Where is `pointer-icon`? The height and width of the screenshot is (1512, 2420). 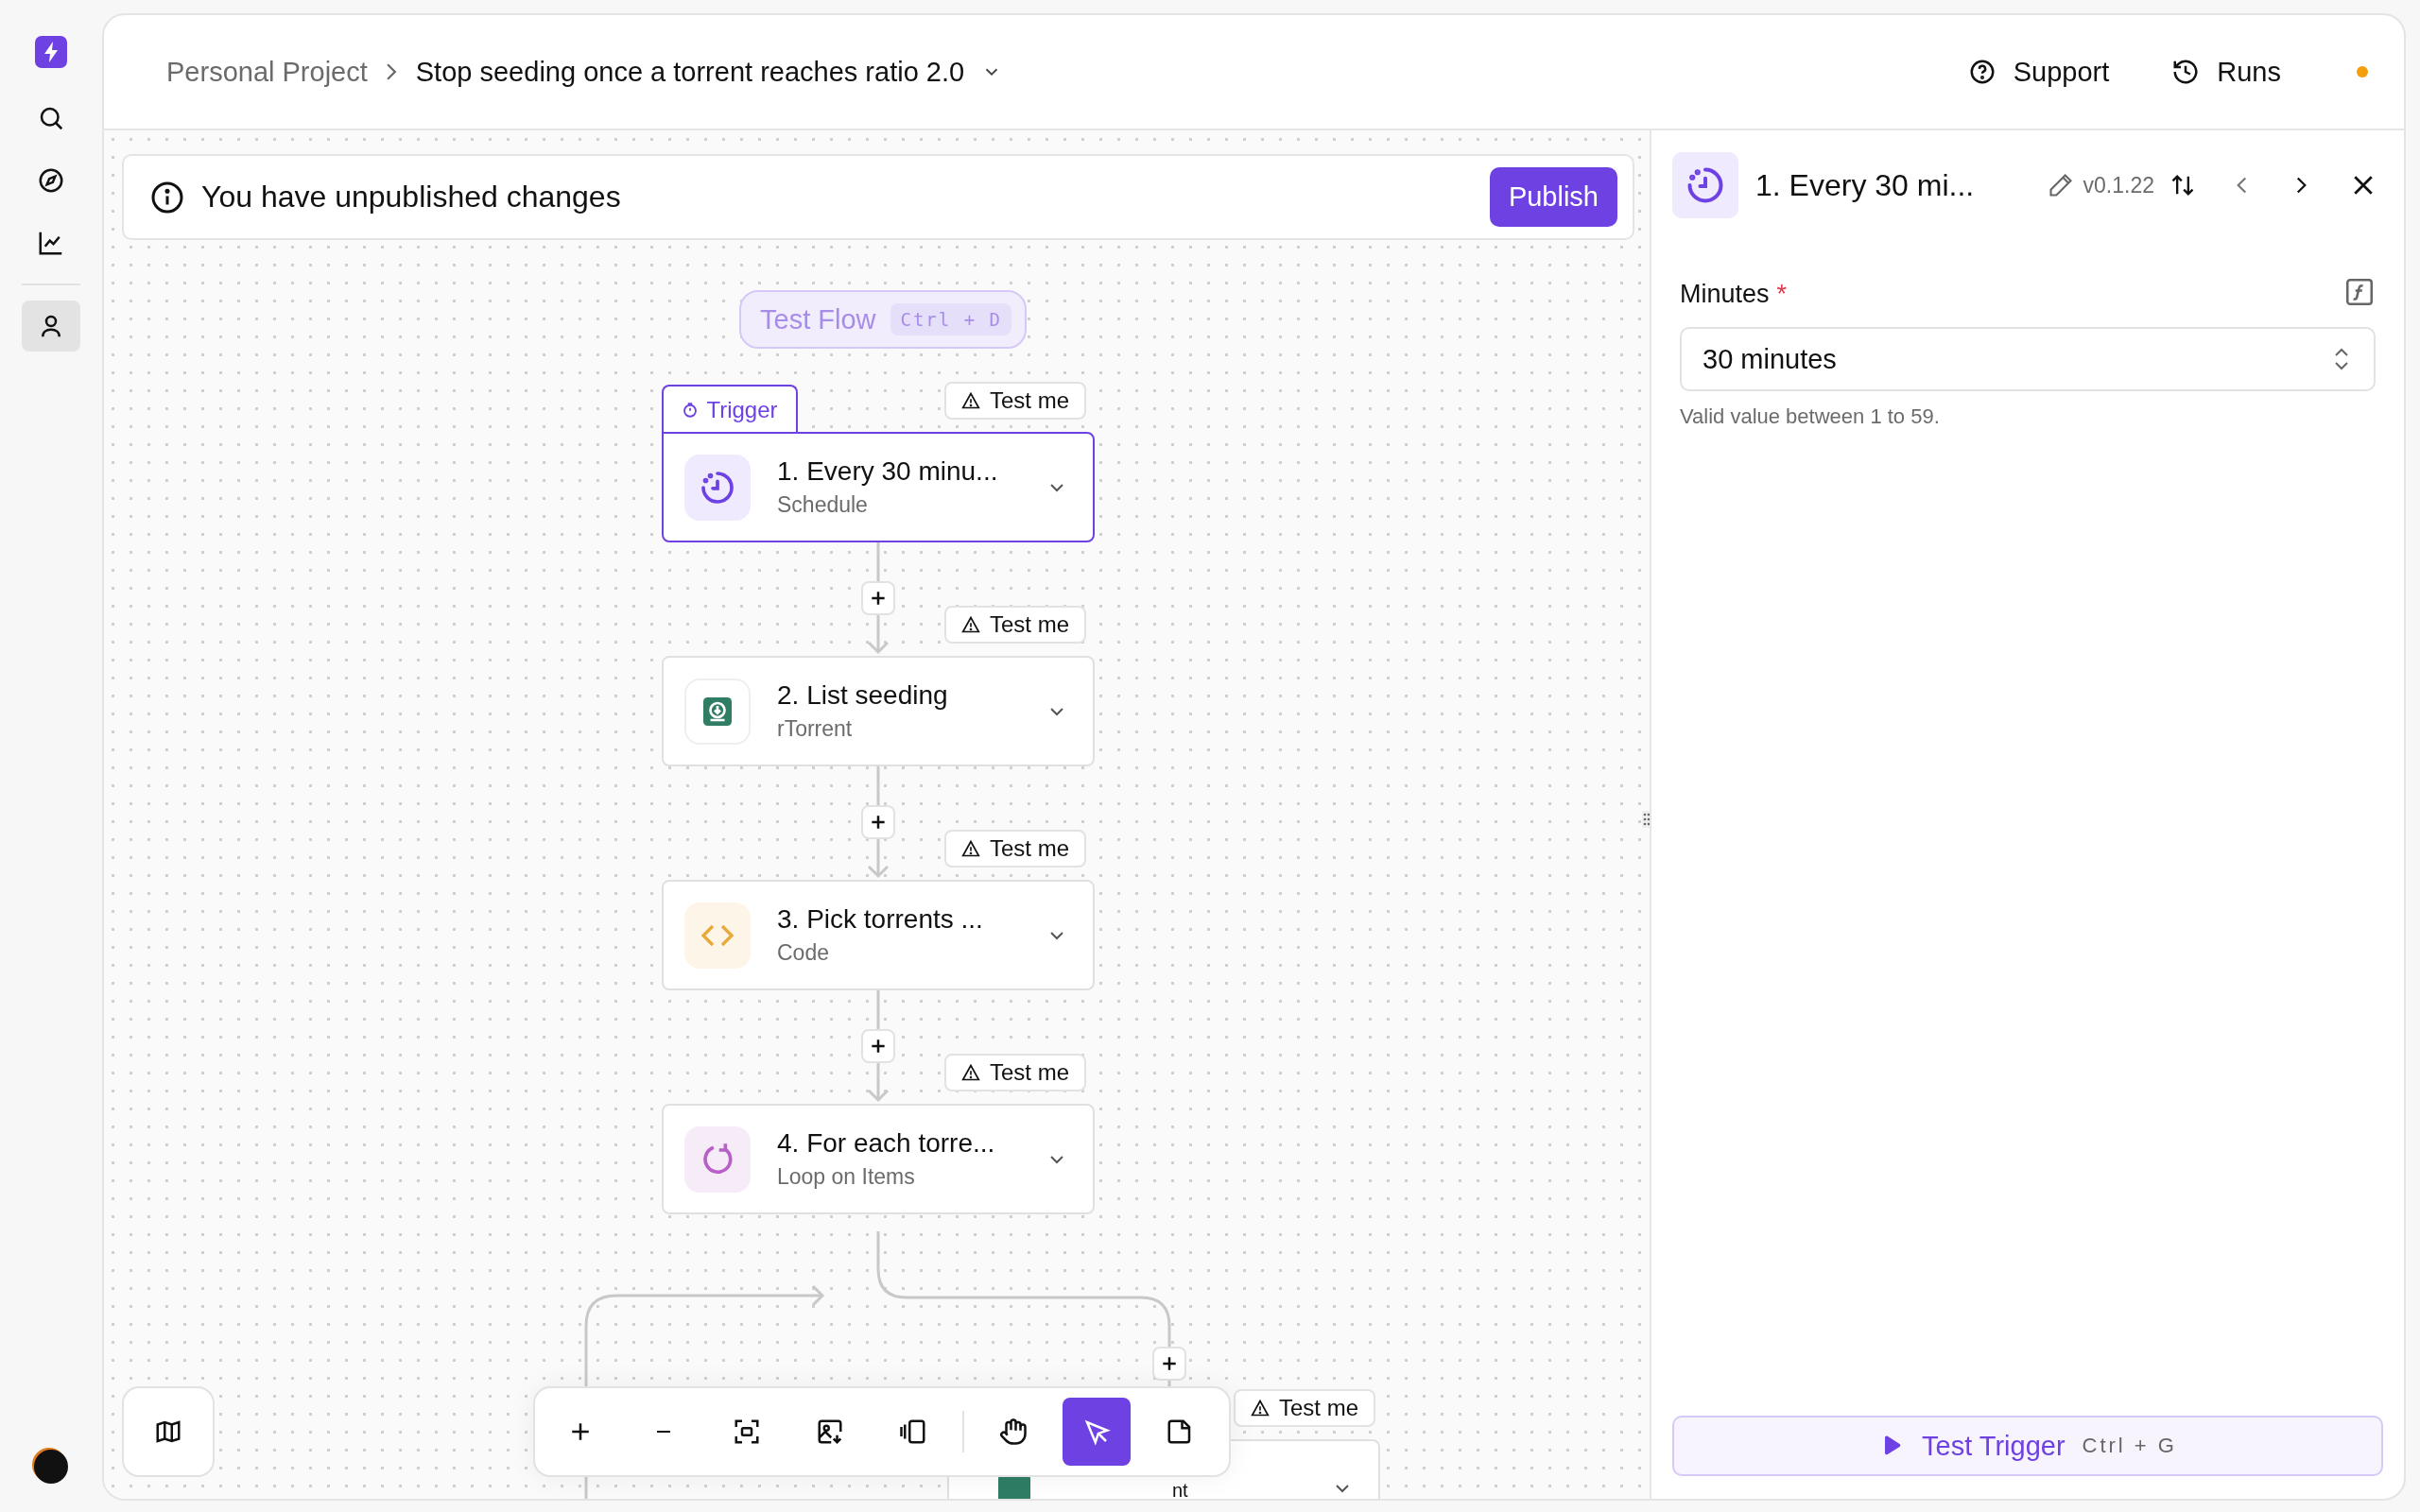 pointer-icon is located at coordinates (1096, 1432).